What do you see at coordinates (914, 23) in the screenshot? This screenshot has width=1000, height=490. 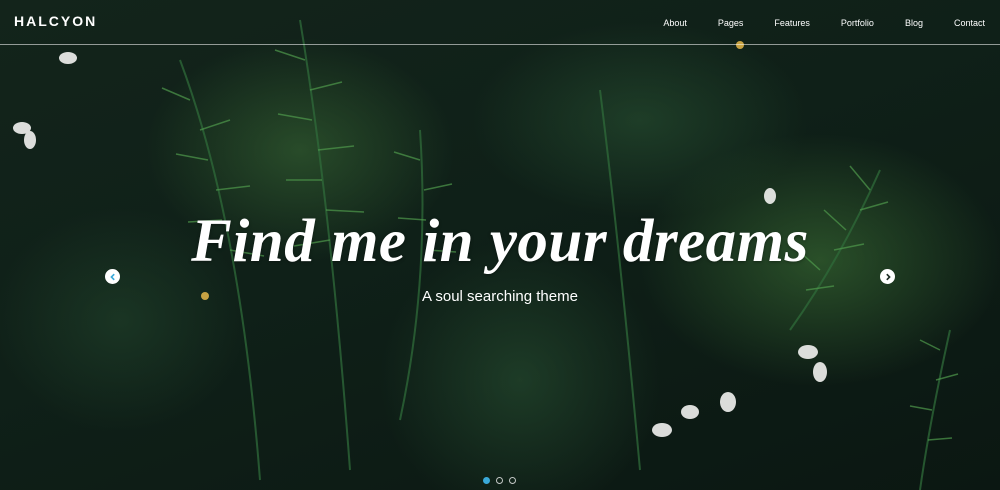 I see `nav-link-blog: Blog` at bounding box center [914, 23].